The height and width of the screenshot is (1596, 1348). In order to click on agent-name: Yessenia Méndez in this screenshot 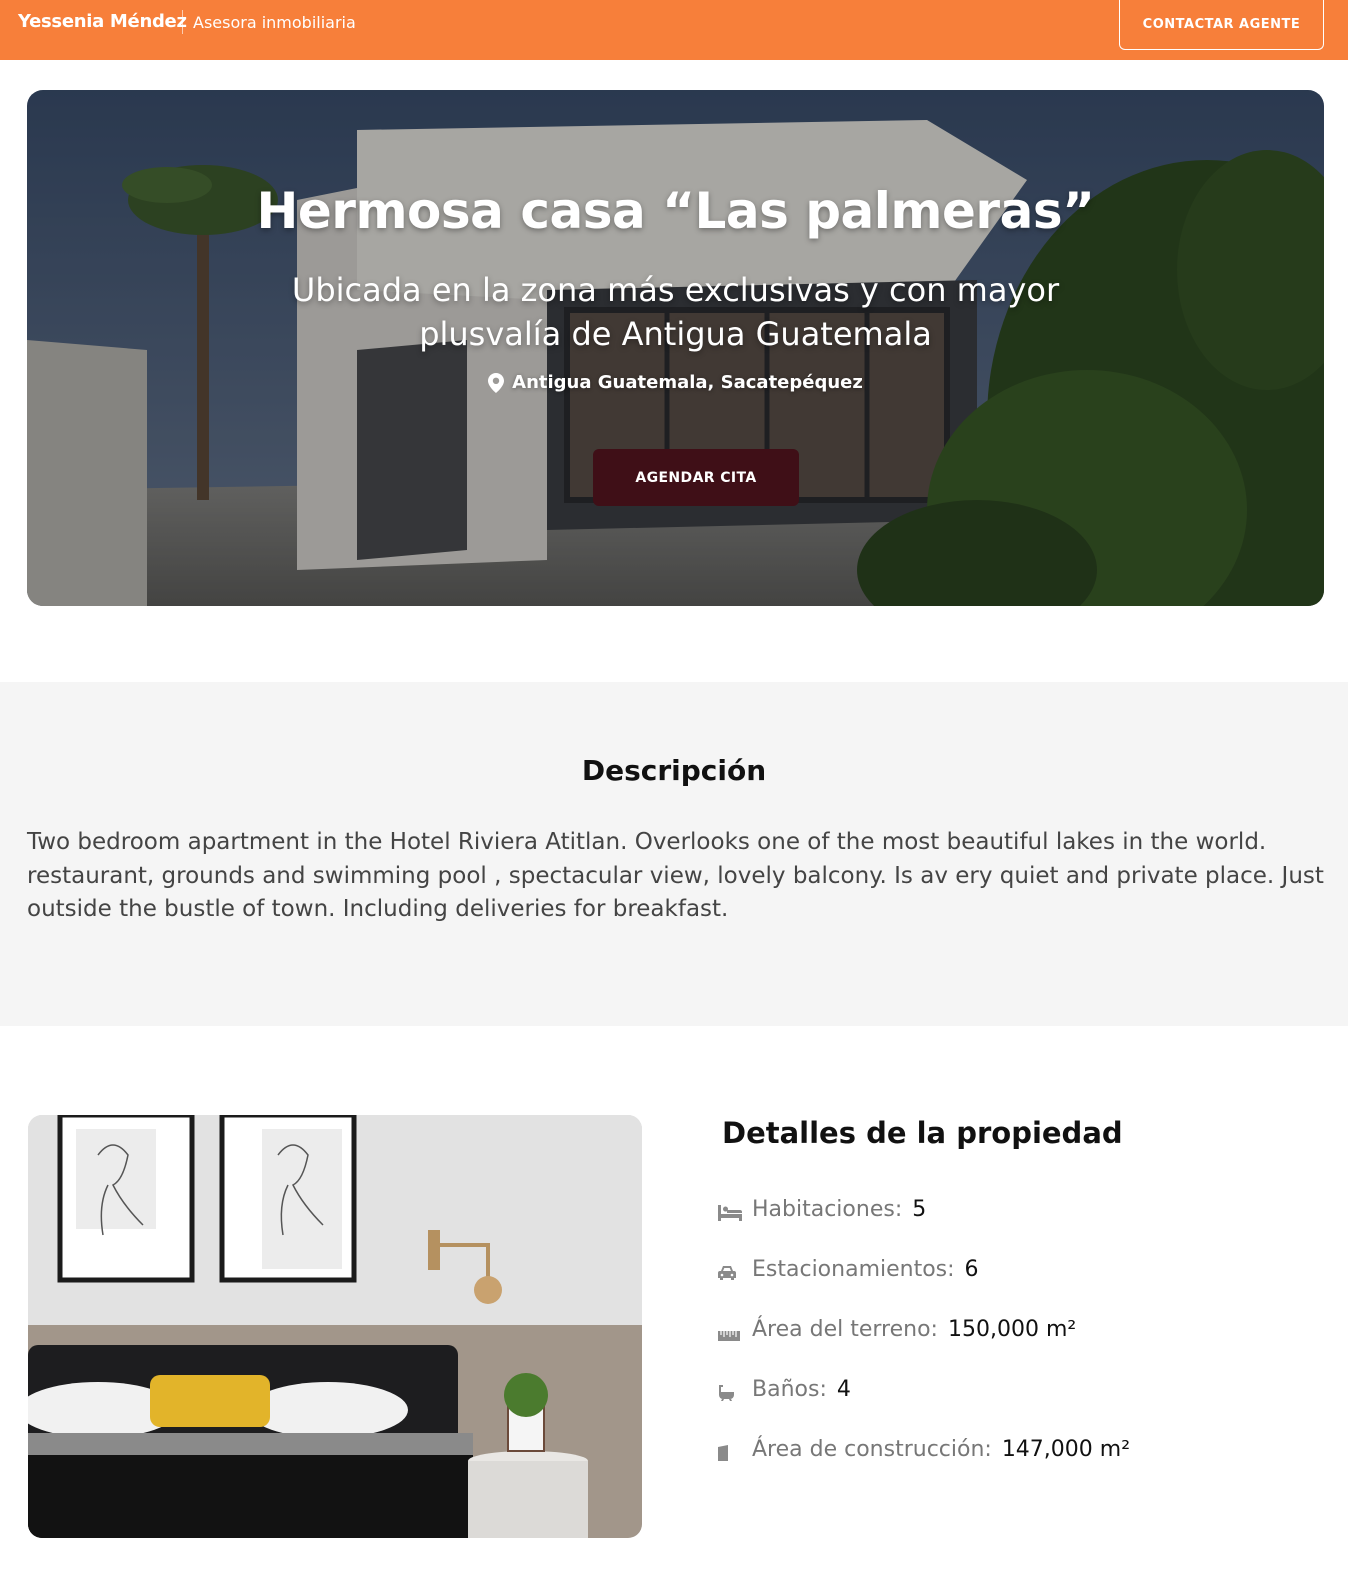, I will do `click(102, 21)`.